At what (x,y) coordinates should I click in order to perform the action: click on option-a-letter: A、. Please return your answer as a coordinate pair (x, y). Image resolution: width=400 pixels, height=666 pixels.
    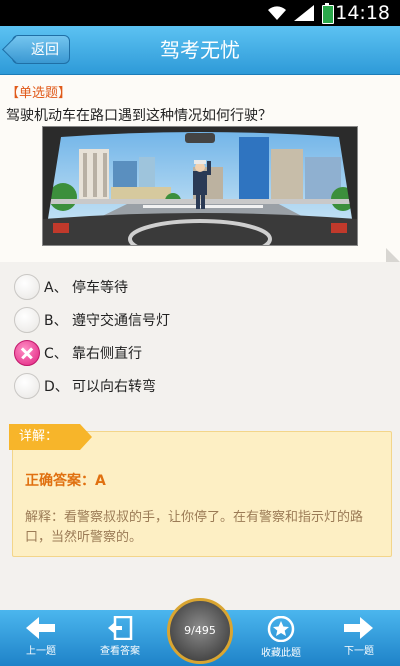
    Looking at the image, I should click on (56, 288).